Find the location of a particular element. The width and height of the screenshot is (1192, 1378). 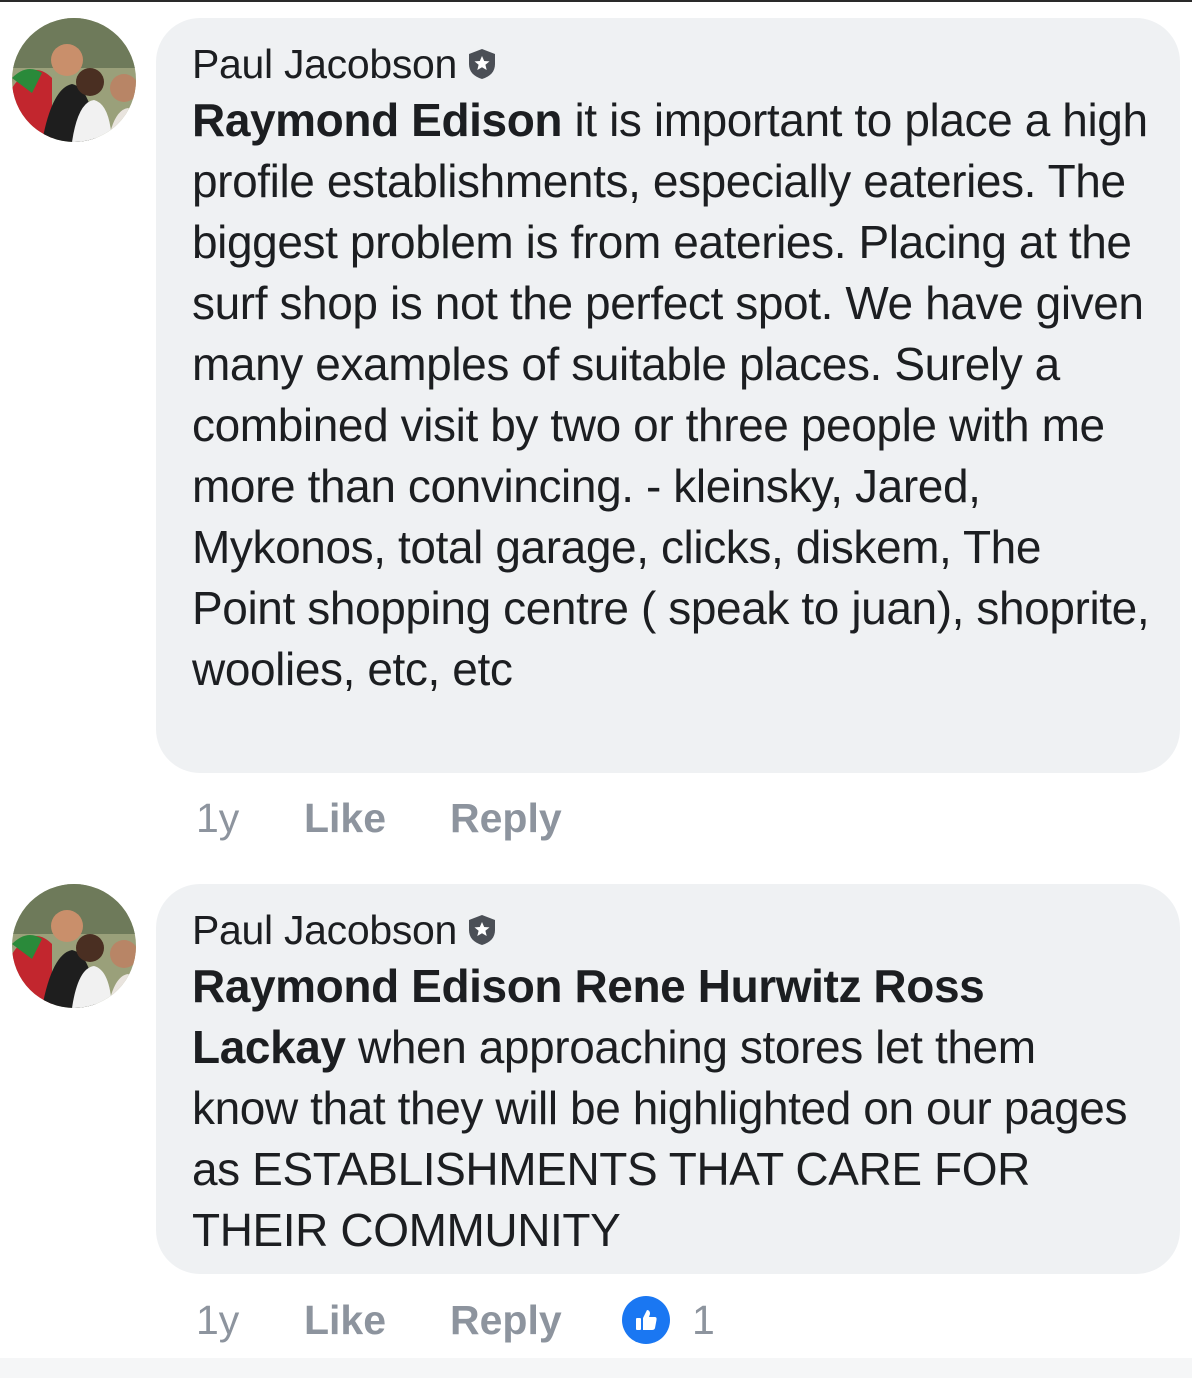

top-divider is located at coordinates (596, 1).